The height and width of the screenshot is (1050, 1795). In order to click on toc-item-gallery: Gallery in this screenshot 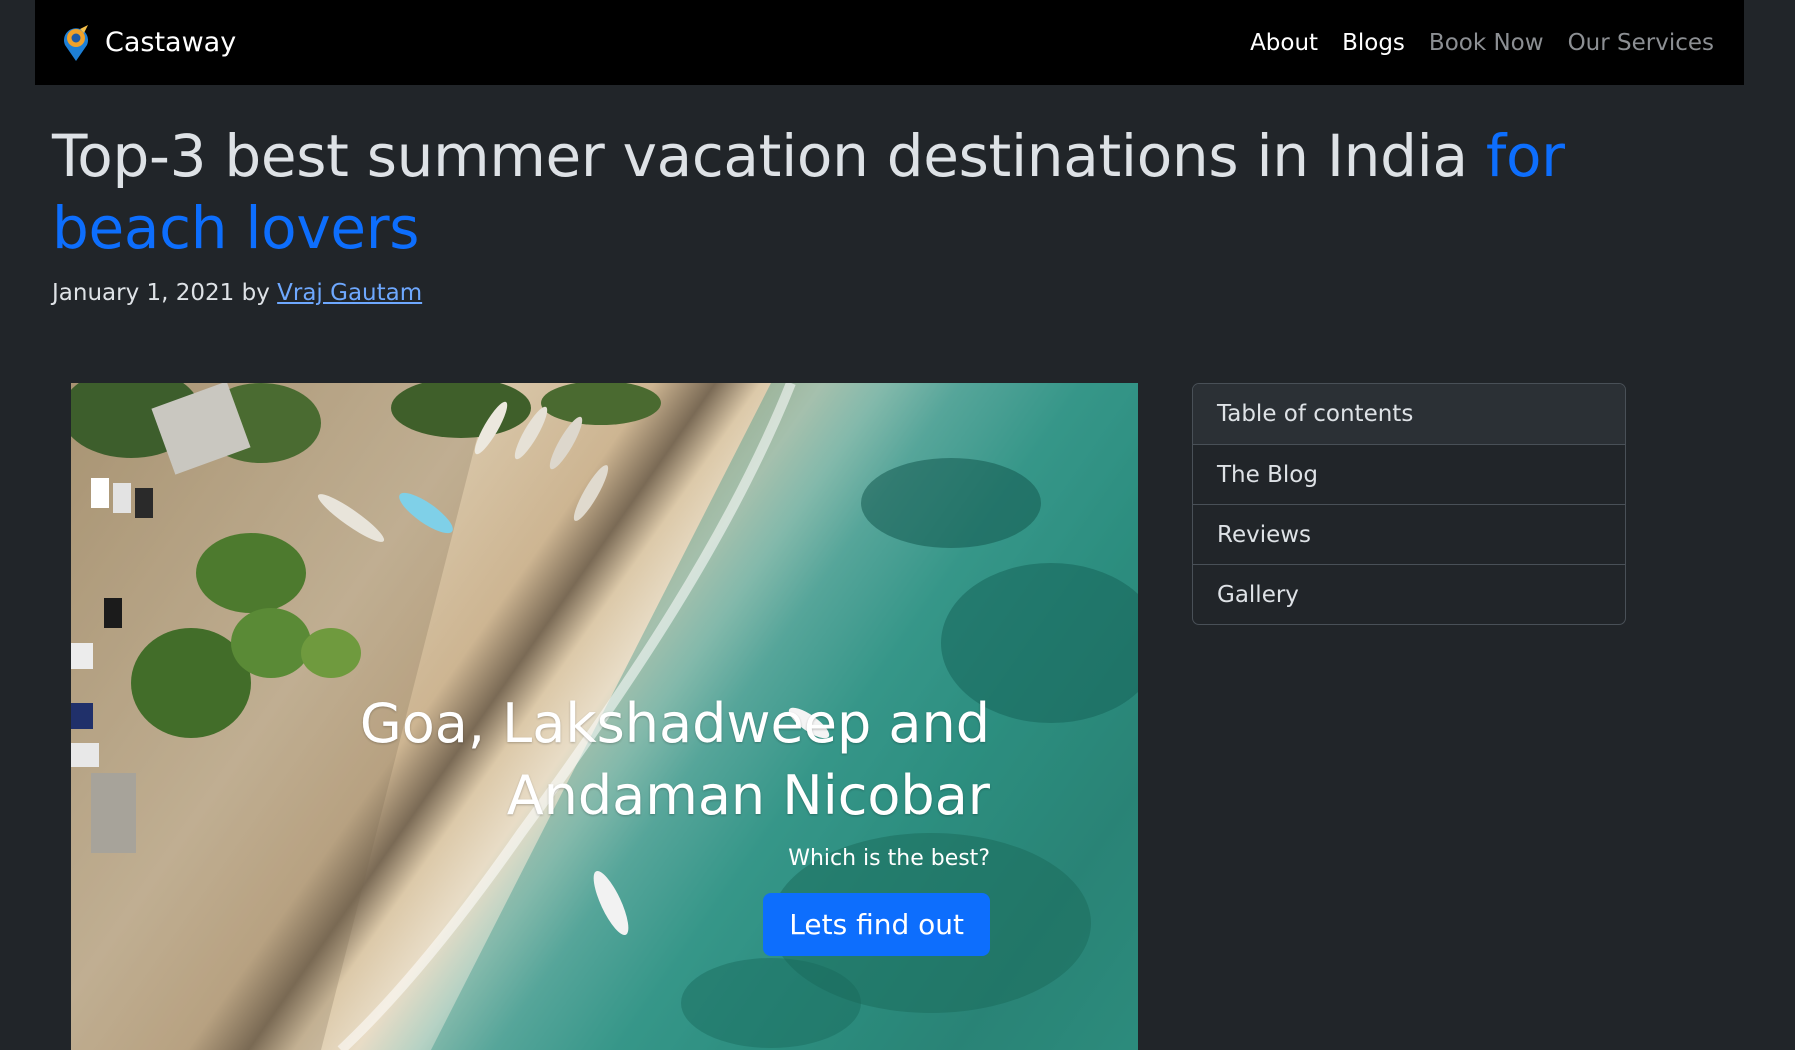, I will do `click(1409, 594)`.